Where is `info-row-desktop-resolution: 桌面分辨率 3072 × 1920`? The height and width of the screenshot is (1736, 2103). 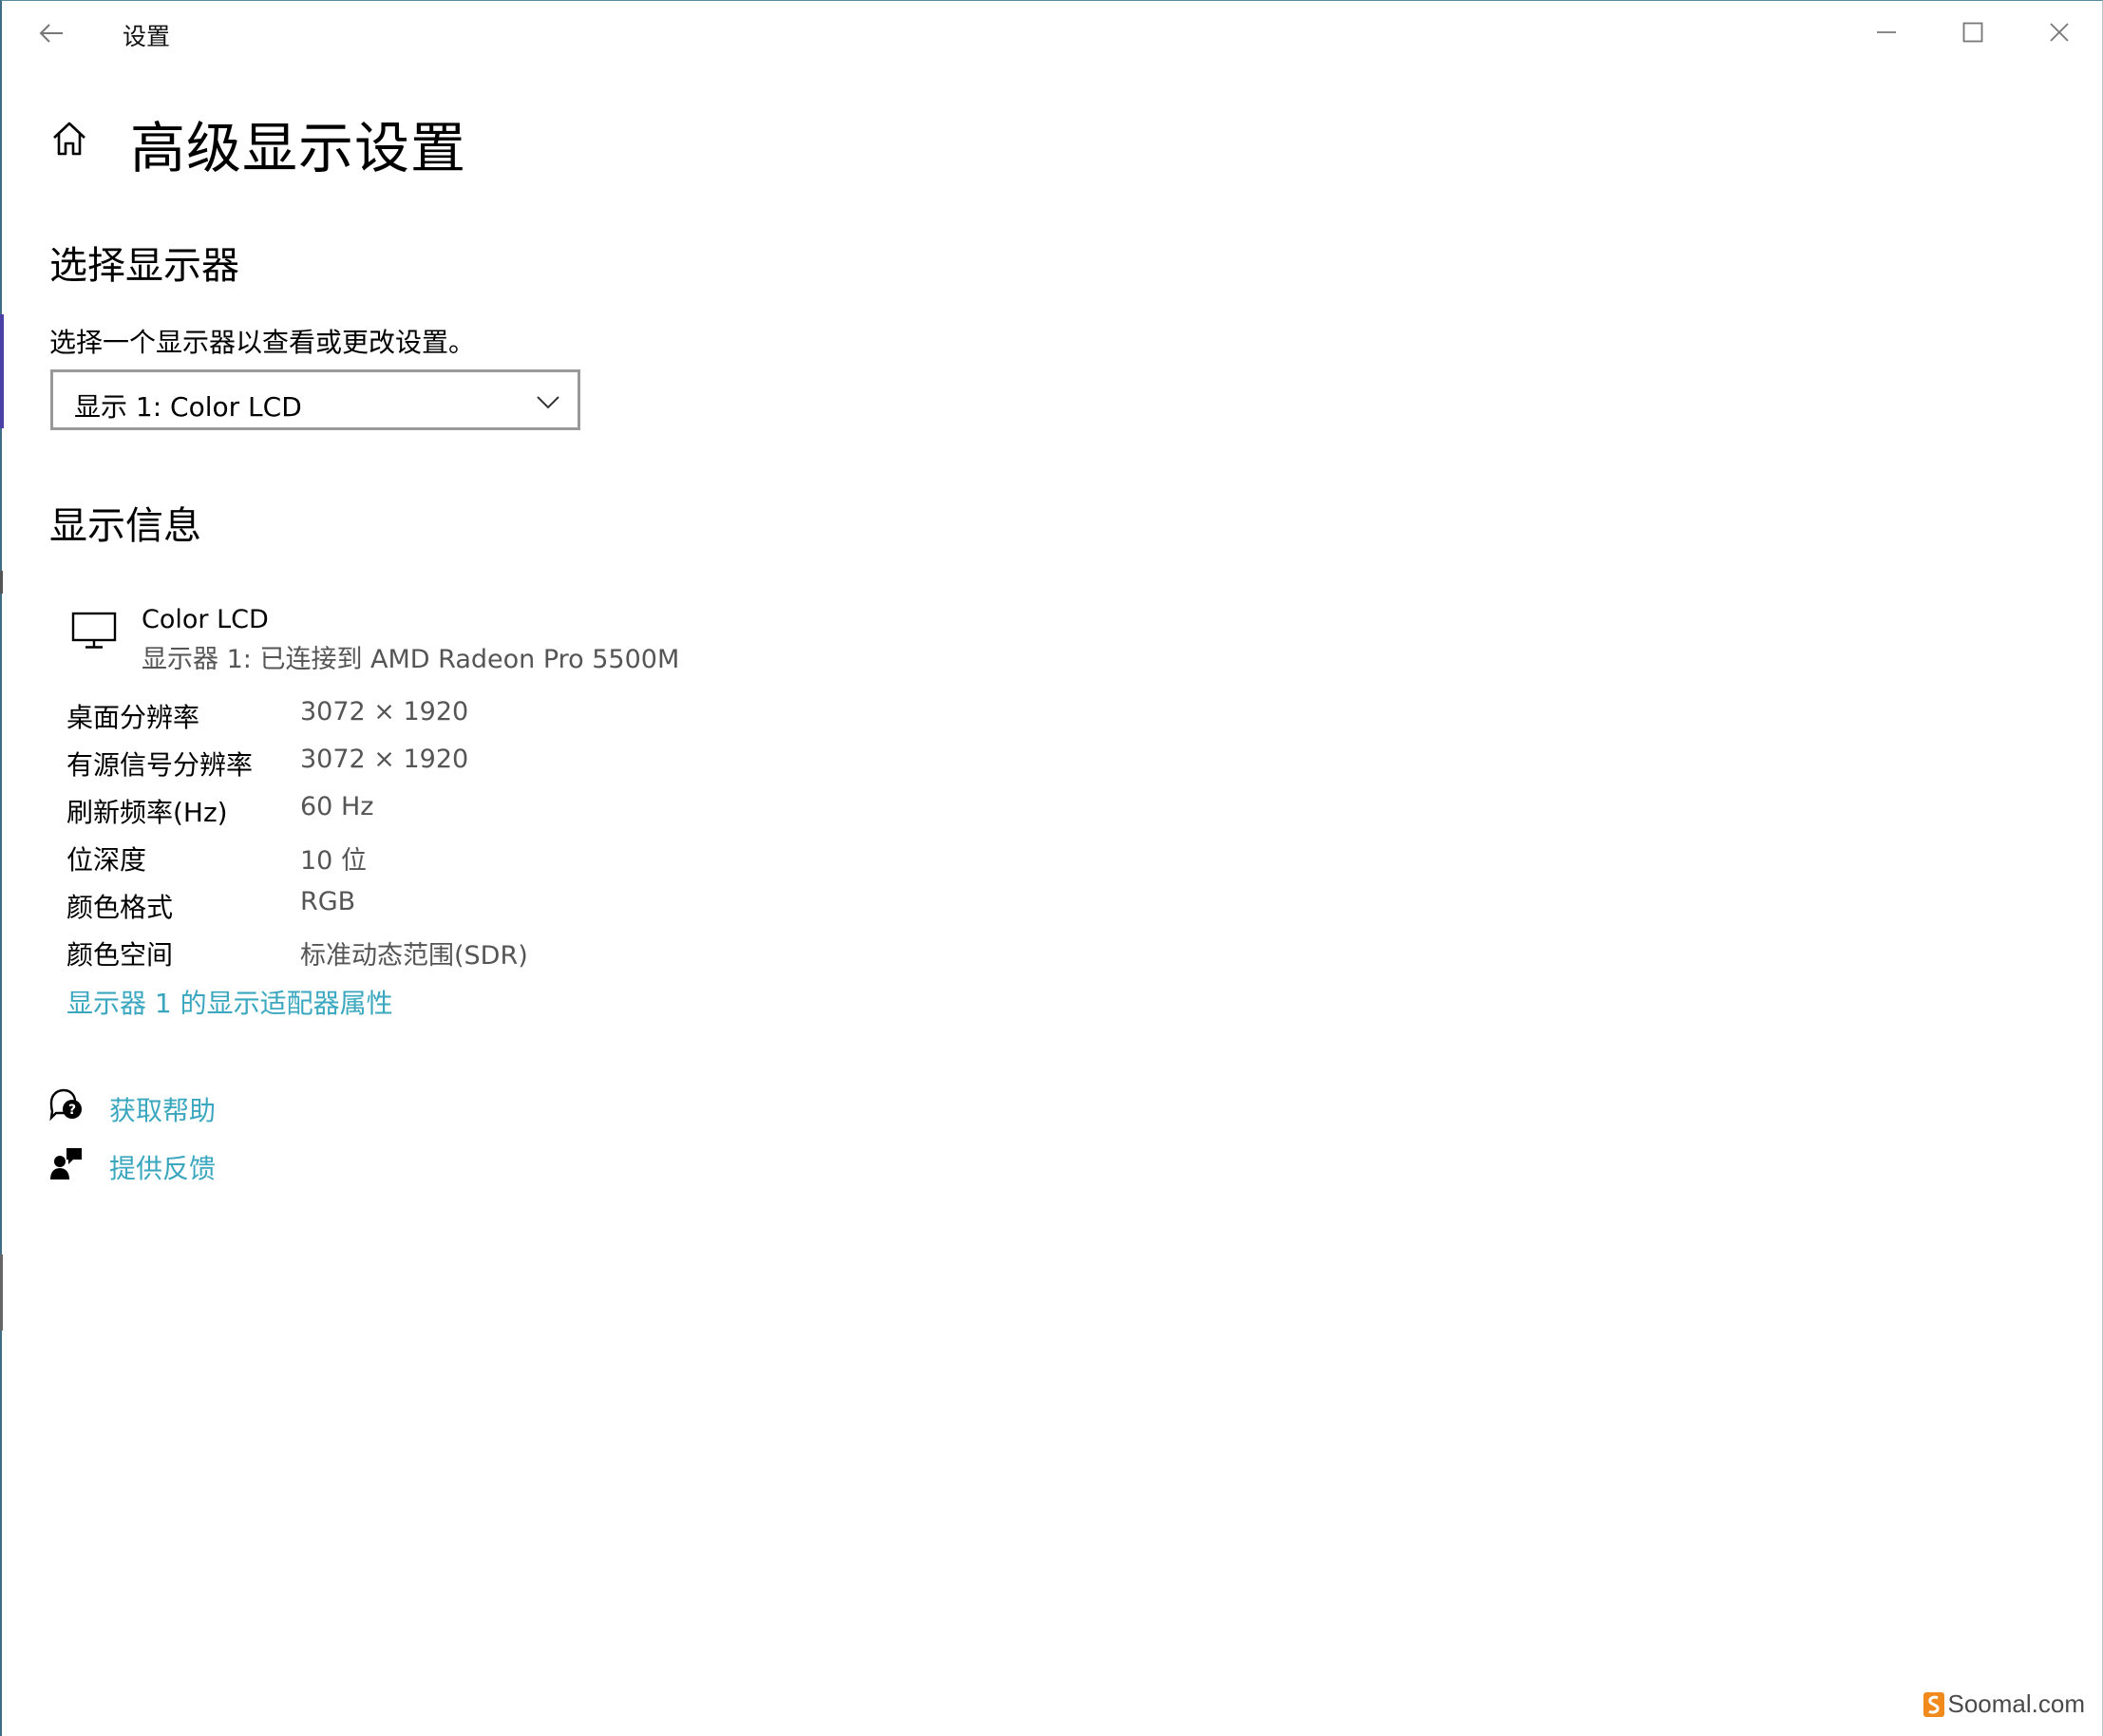 info-row-desktop-resolution: 桌面分辨率 3072 × 1920 is located at coordinates (398, 716).